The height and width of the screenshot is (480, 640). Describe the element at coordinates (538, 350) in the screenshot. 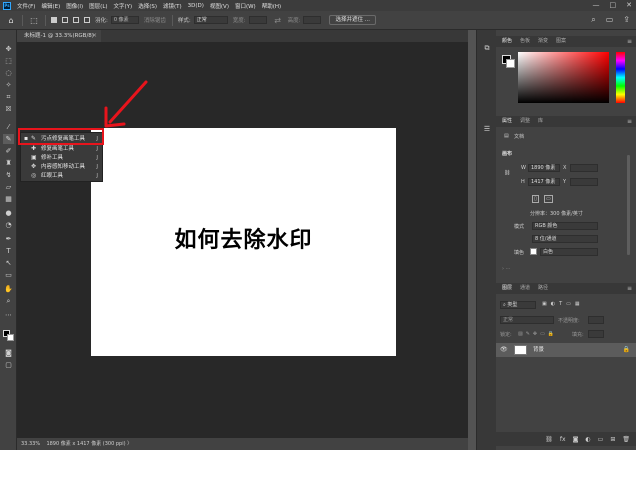

I see `layer-name: 背景` at that location.